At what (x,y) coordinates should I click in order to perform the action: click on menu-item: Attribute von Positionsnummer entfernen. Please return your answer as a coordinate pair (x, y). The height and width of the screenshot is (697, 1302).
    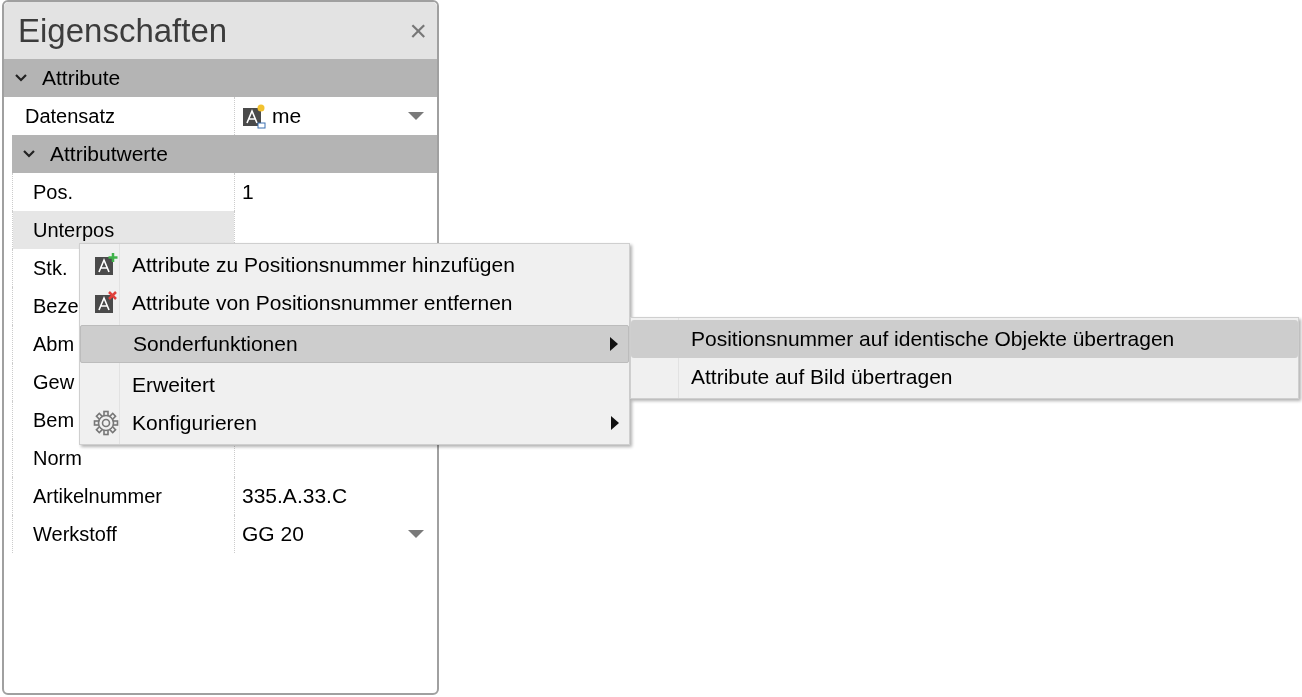
    Looking at the image, I should click on (354, 303).